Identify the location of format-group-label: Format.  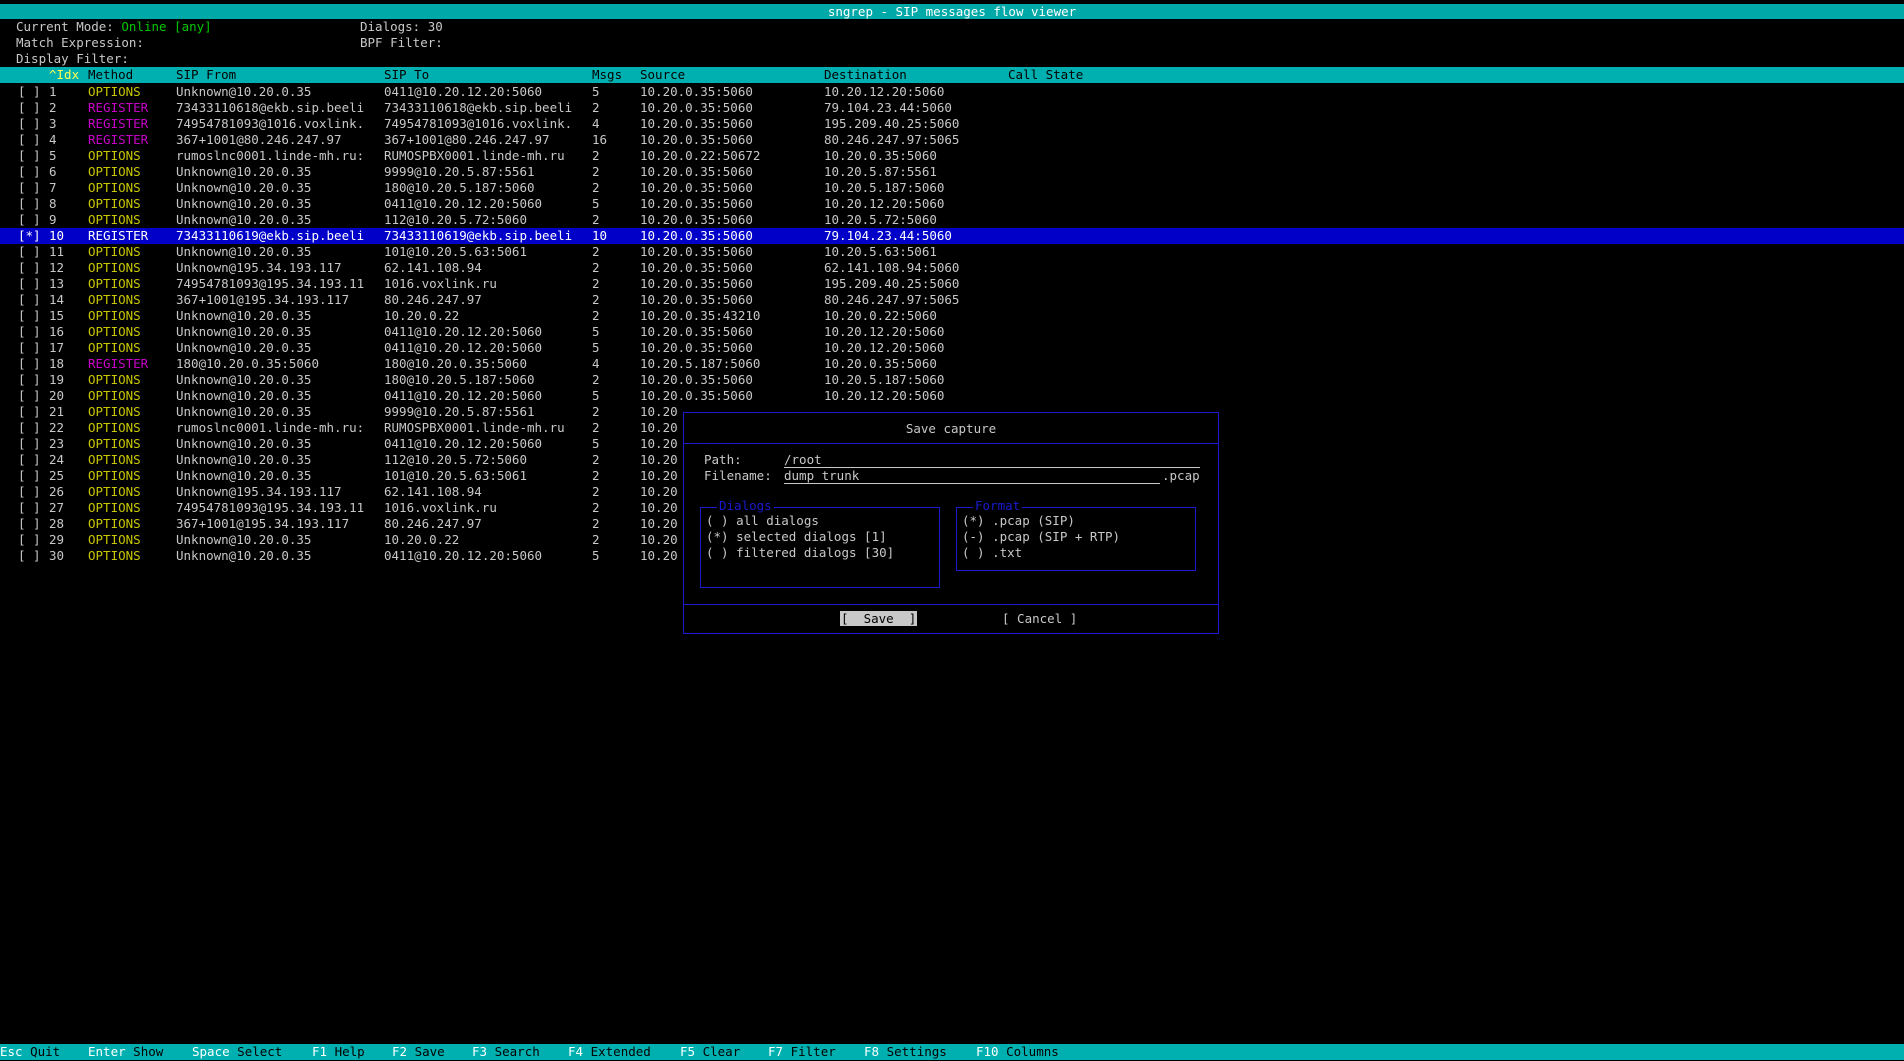
(998, 505).